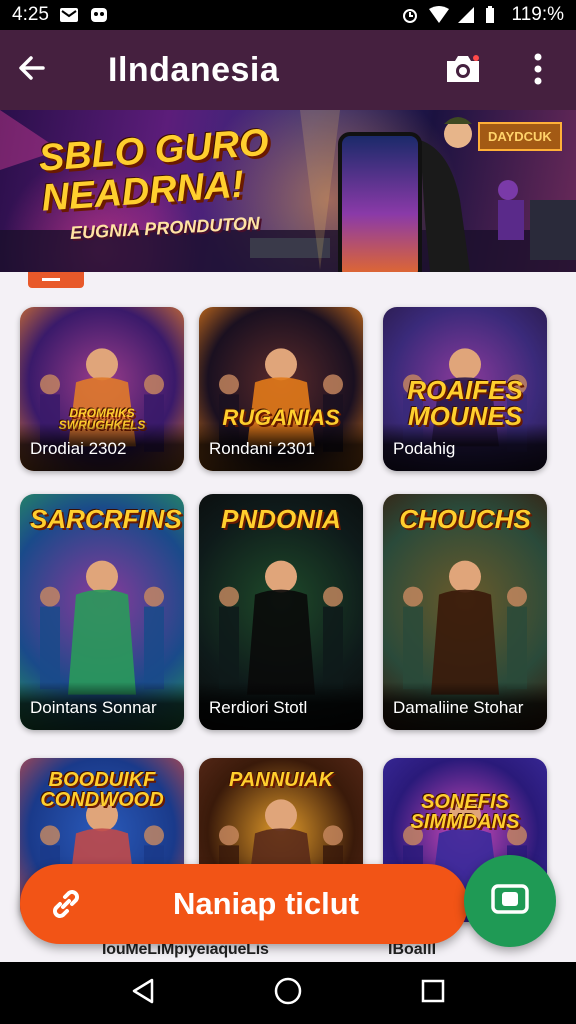 The height and width of the screenshot is (1024, 576). What do you see at coordinates (30, 14) in the screenshot?
I see `status-time: 4:25` at bounding box center [30, 14].